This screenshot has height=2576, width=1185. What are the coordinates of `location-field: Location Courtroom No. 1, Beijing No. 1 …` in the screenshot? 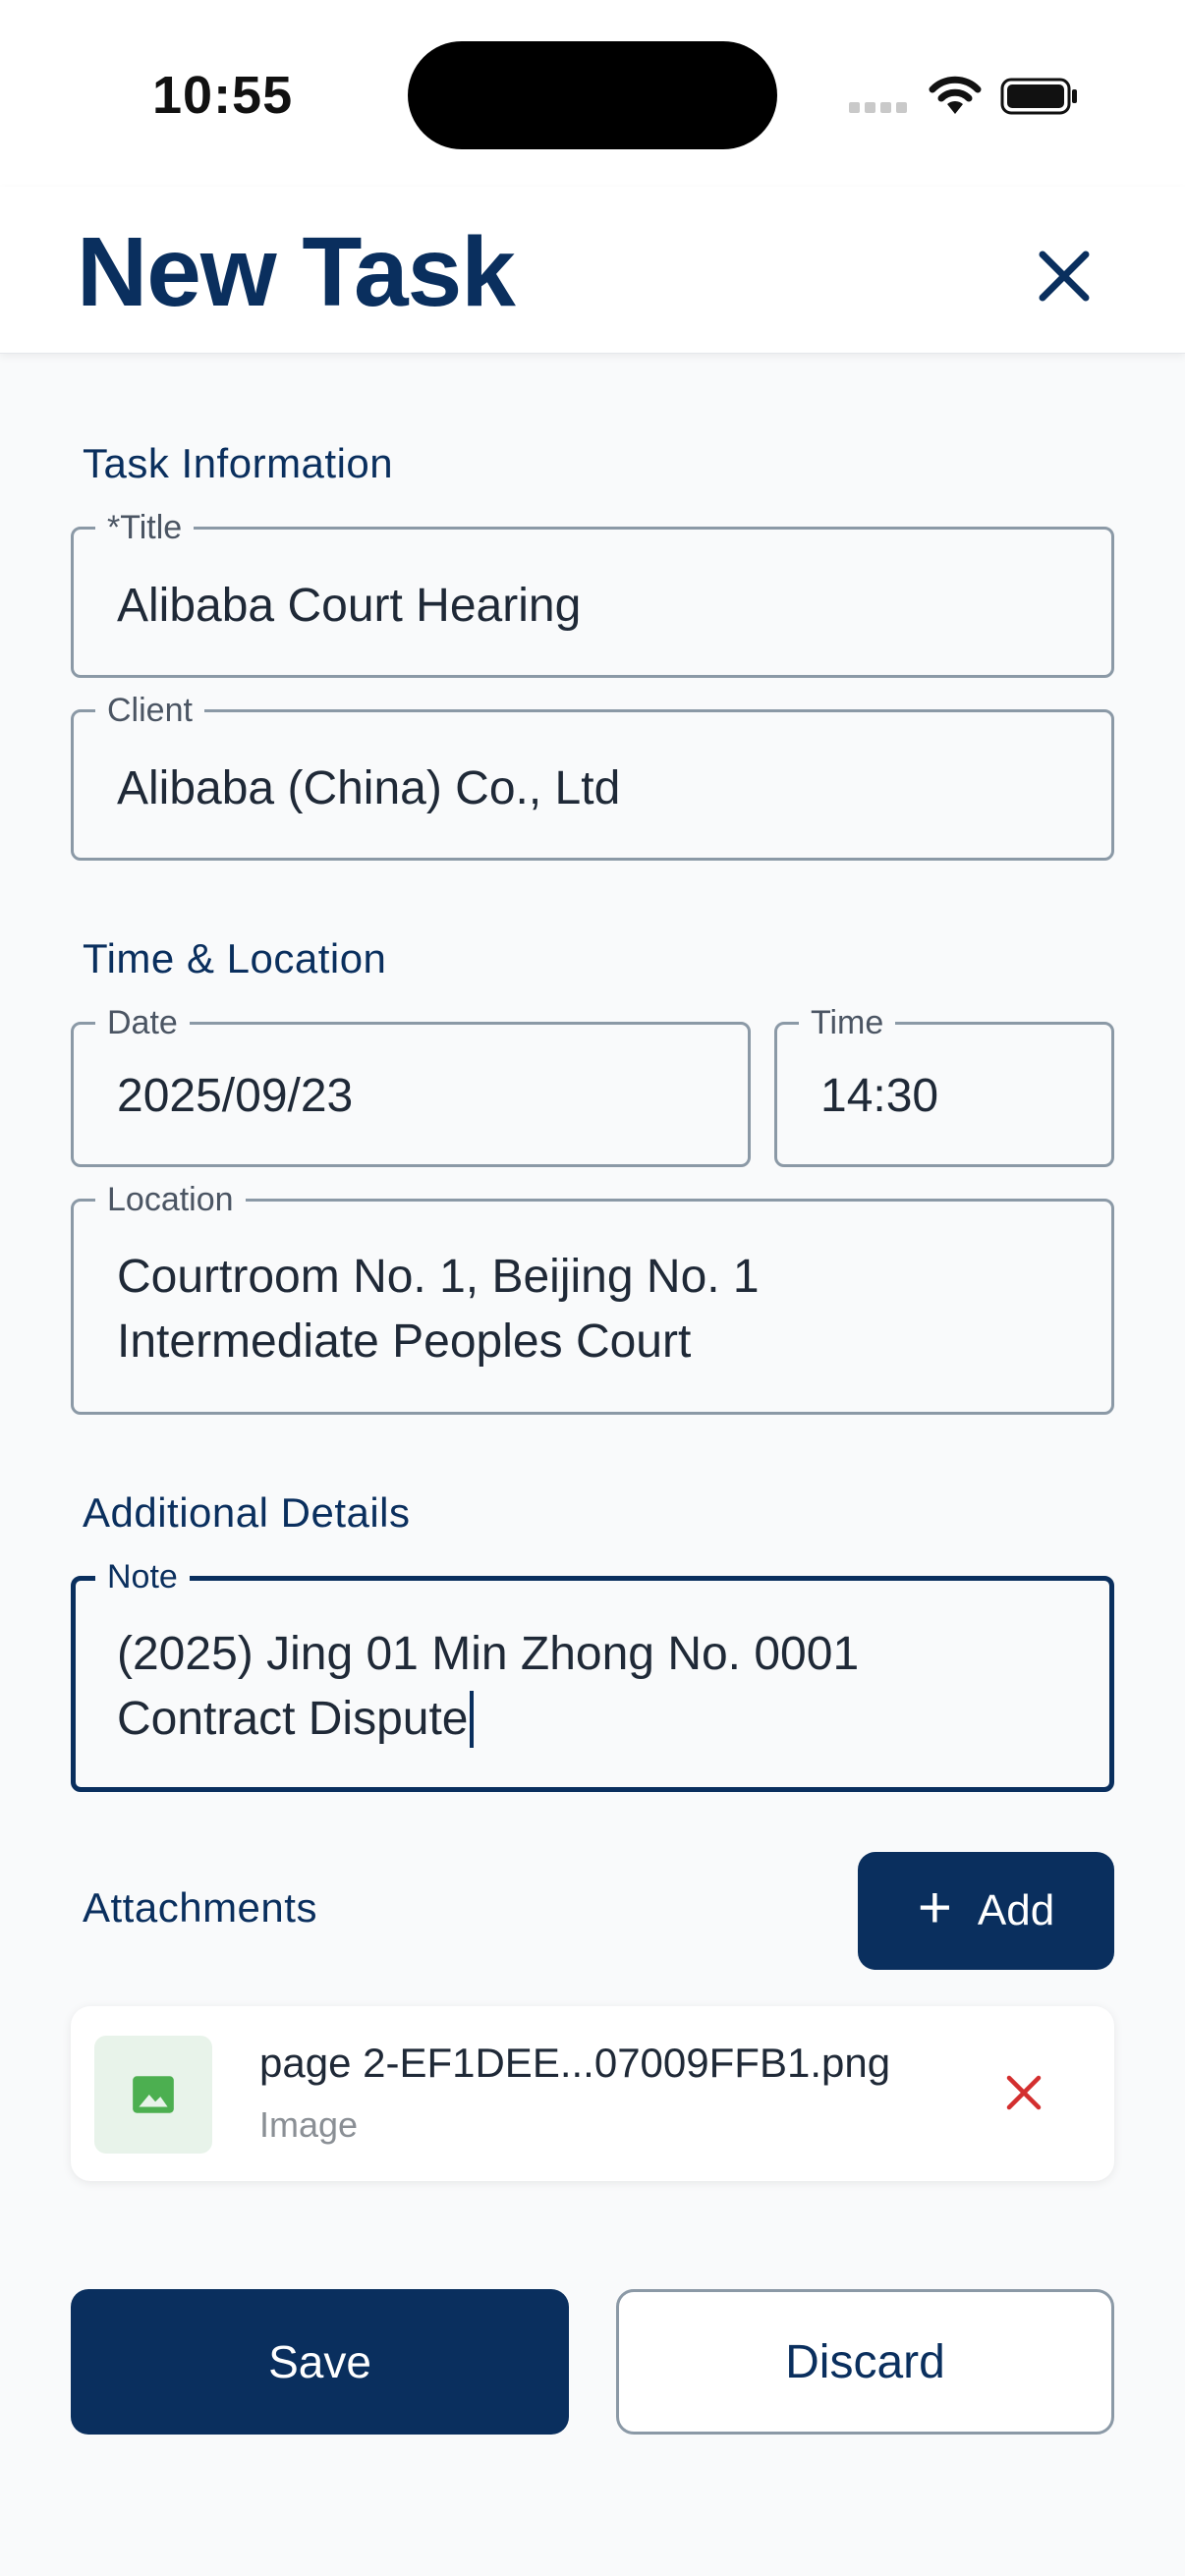 It's located at (592, 1297).